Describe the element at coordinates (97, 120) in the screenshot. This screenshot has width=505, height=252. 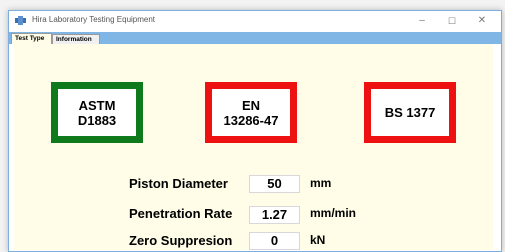
I see `standard-astm-line2: D1883` at that location.